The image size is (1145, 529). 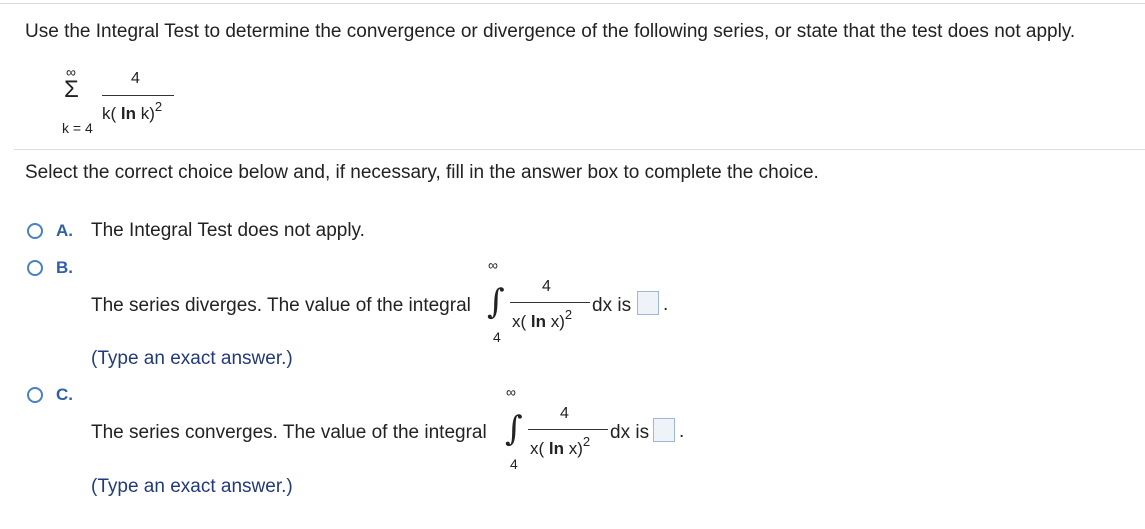 I want to click on sigma-symbol: Σ, so click(x=71, y=89).